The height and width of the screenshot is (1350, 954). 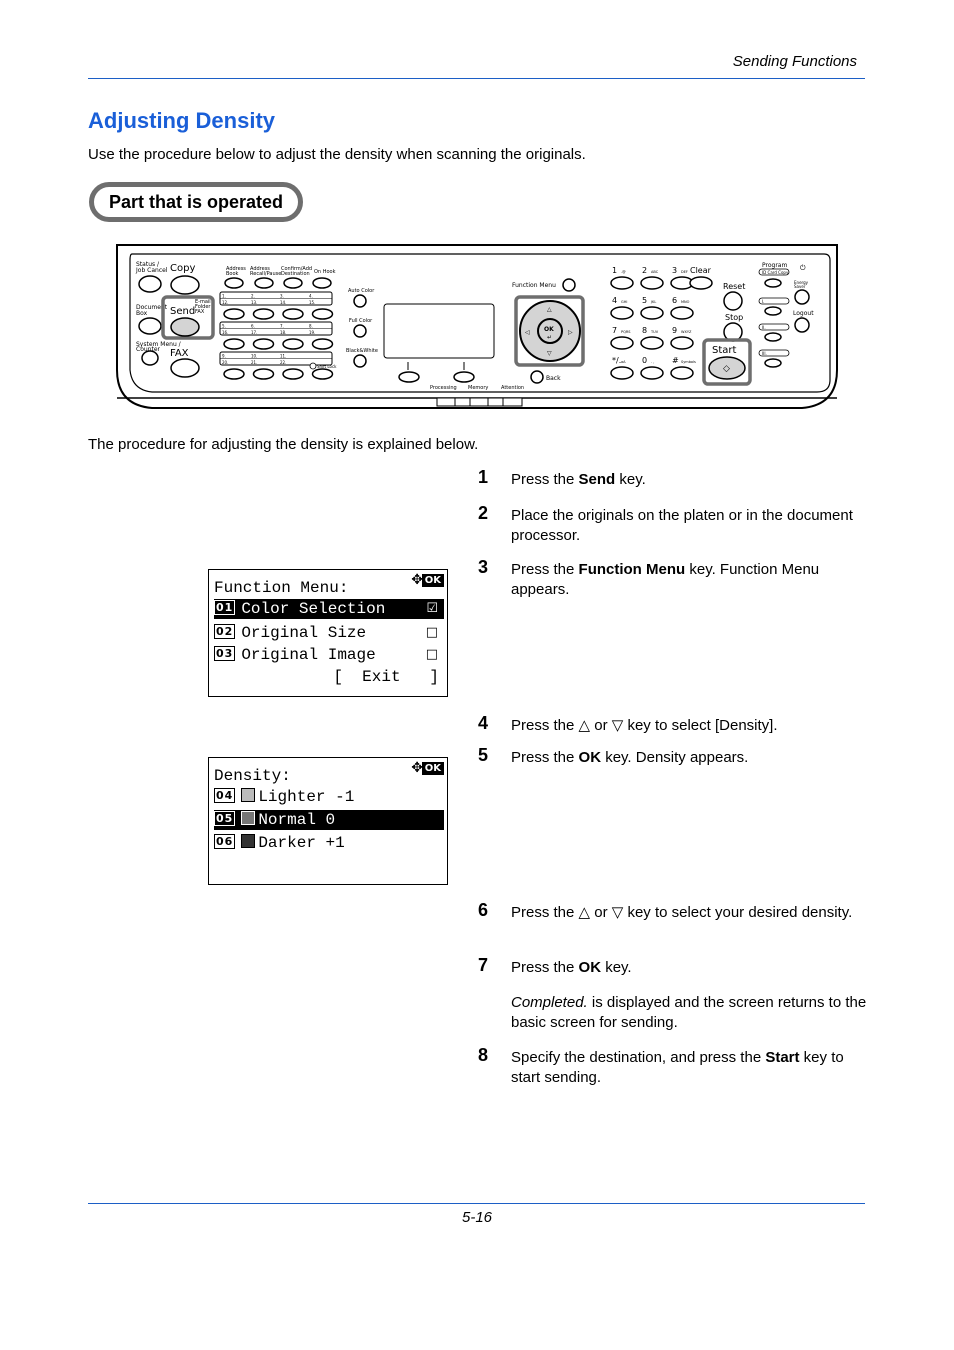 What do you see at coordinates (326, 677) in the screenshot?
I see `exit-option: [ Exit ]` at bounding box center [326, 677].